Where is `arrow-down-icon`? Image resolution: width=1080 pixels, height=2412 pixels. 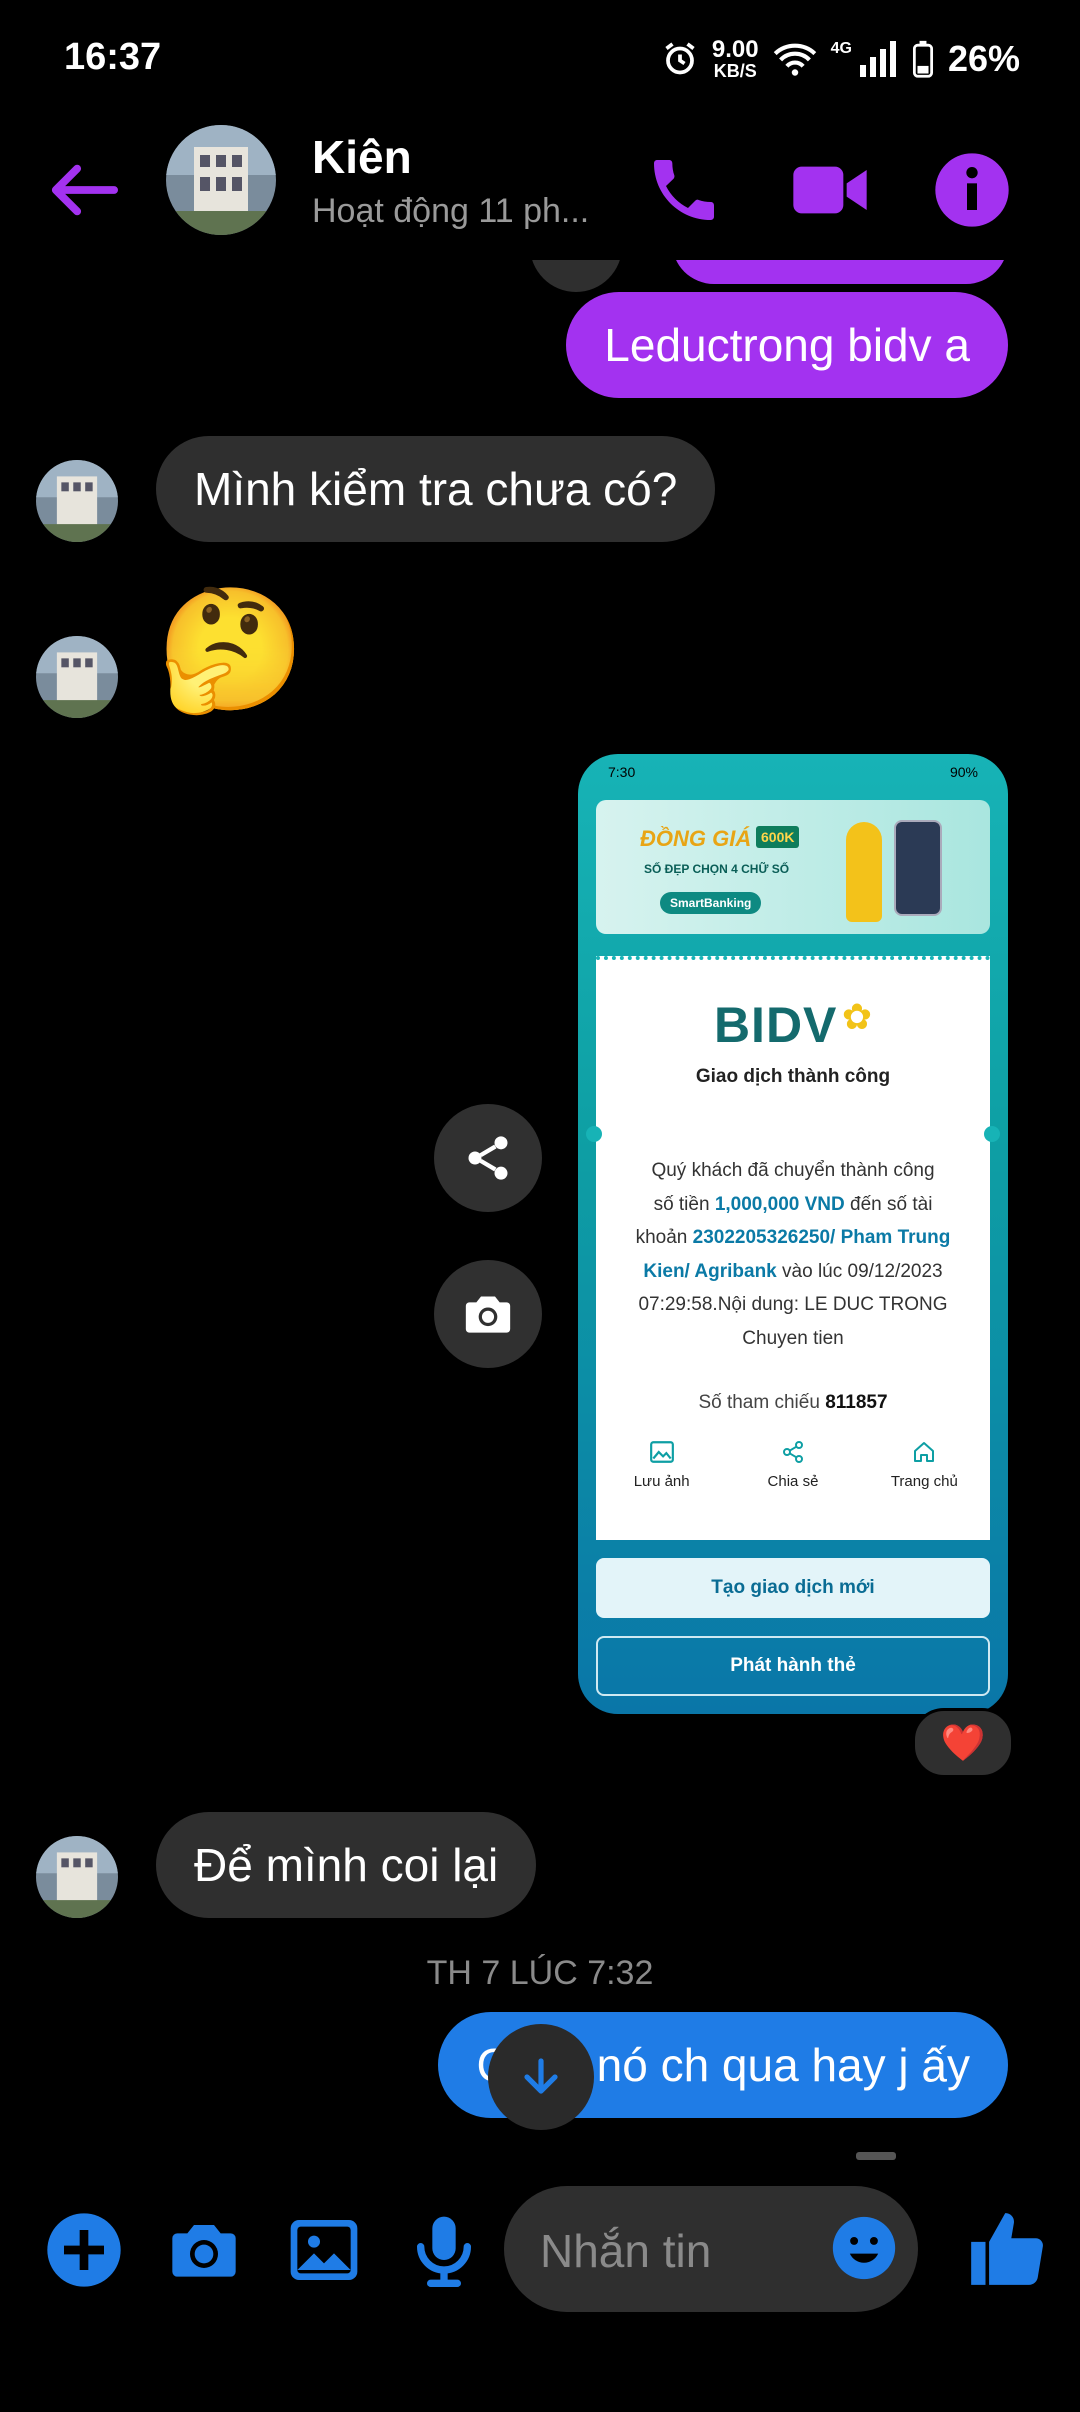
arrow-down-icon is located at coordinates (541, 2076).